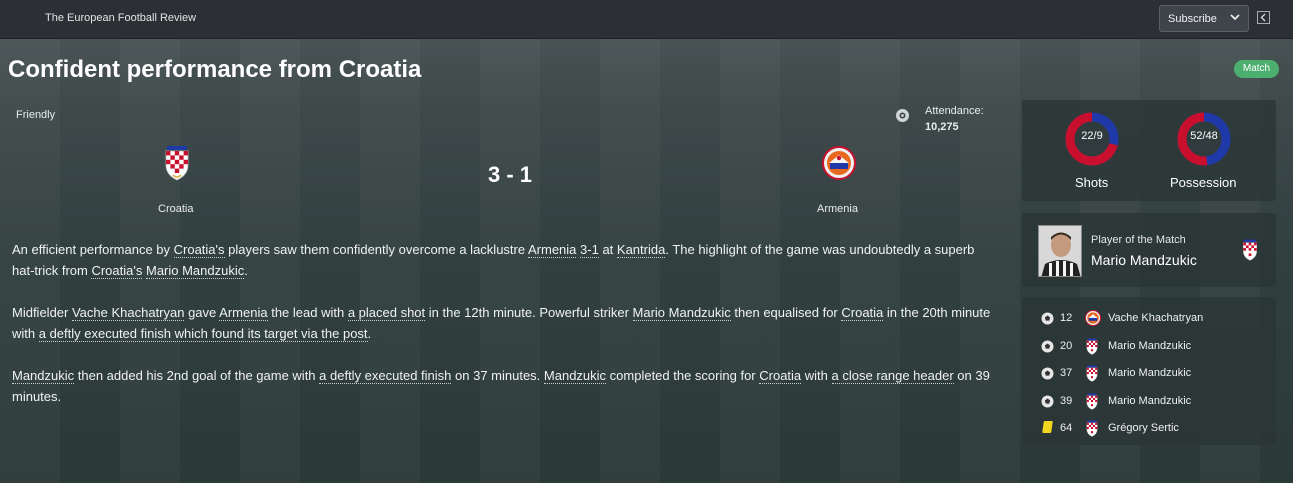 This screenshot has height=483, width=1293. What do you see at coordinates (1143, 428) in the screenshot?
I see `event-player-name: Grégory Sertic` at bounding box center [1143, 428].